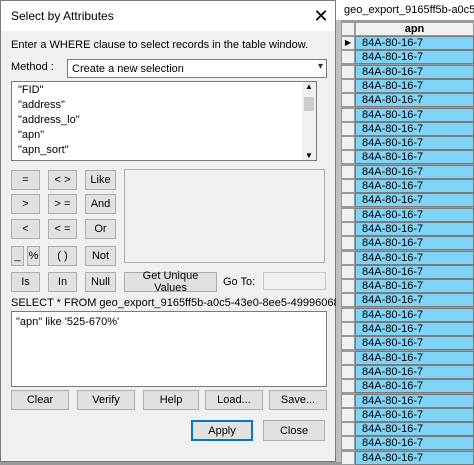  I want to click on parentheses-button: ( ), so click(62, 256).